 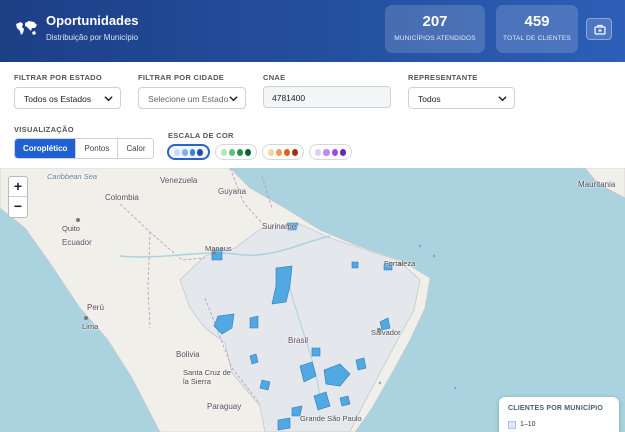 What do you see at coordinates (136, 148) in the screenshot?
I see `viz-calor-button: Calor` at bounding box center [136, 148].